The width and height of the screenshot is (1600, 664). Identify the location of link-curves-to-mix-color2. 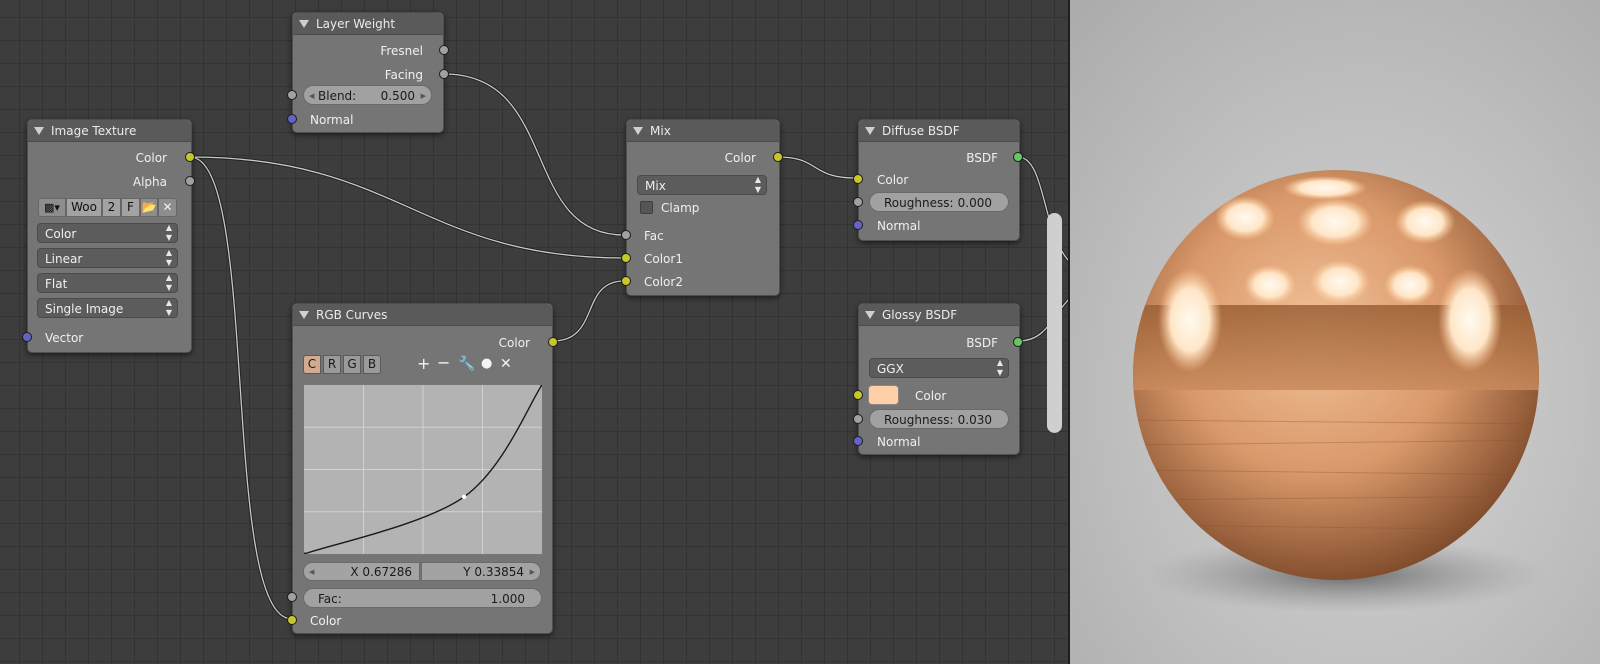
(588, 311).